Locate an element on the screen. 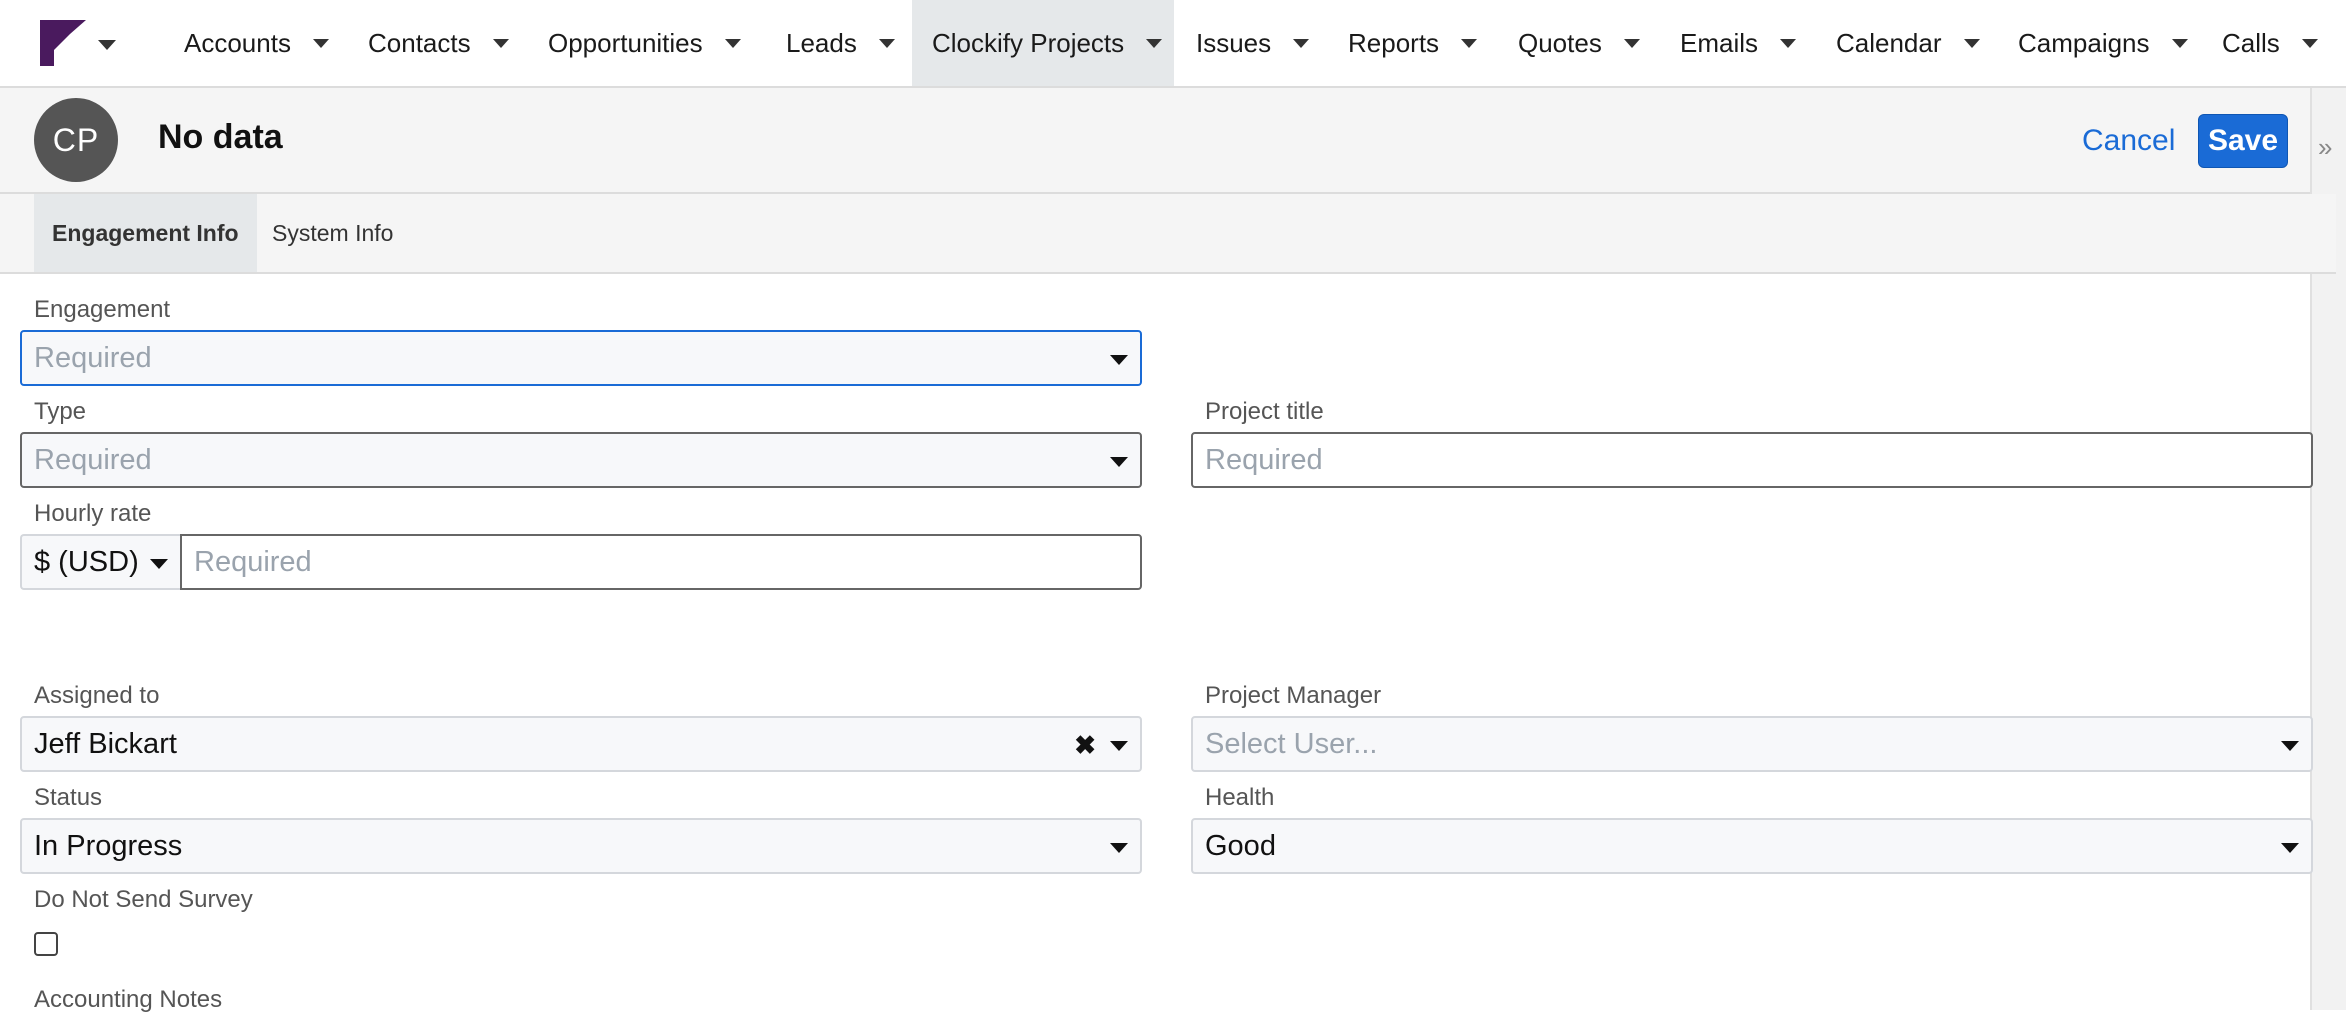 This screenshot has width=2346, height=1014. save-button: Save is located at coordinates (2243, 141).